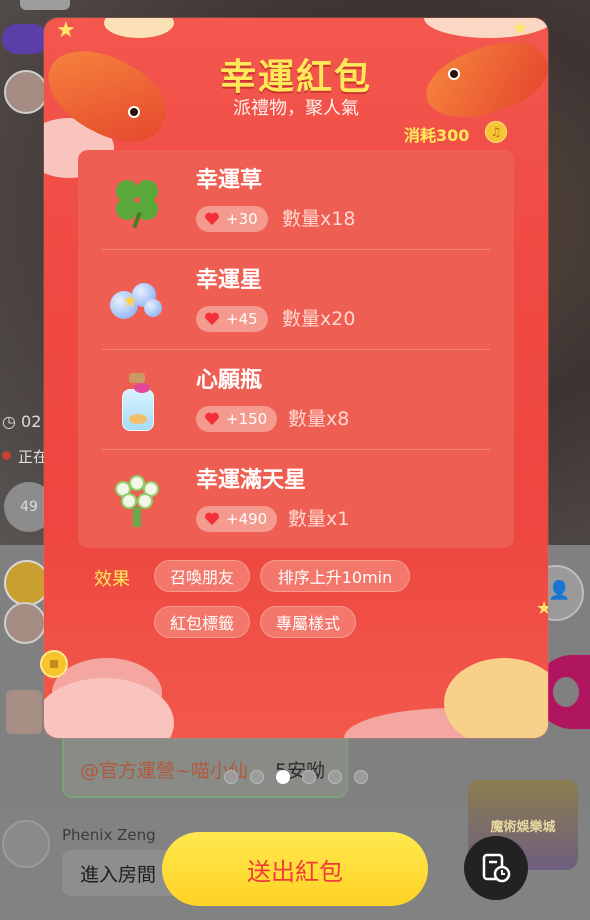 This screenshot has width=590, height=920. Describe the element at coordinates (559, 590) in the screenshot. I see `user-icon: 👤` at that location.